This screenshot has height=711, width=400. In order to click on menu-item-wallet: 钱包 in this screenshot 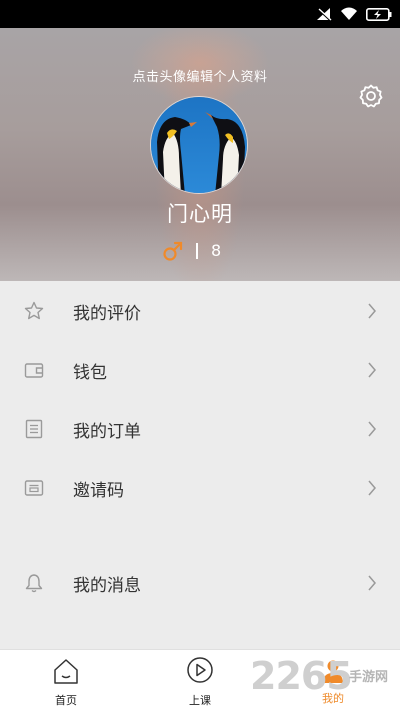, I will do `click(200, 369)`.